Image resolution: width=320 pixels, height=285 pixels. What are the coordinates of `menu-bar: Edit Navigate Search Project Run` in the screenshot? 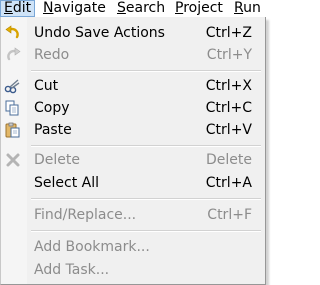 It's located at (135, 8).